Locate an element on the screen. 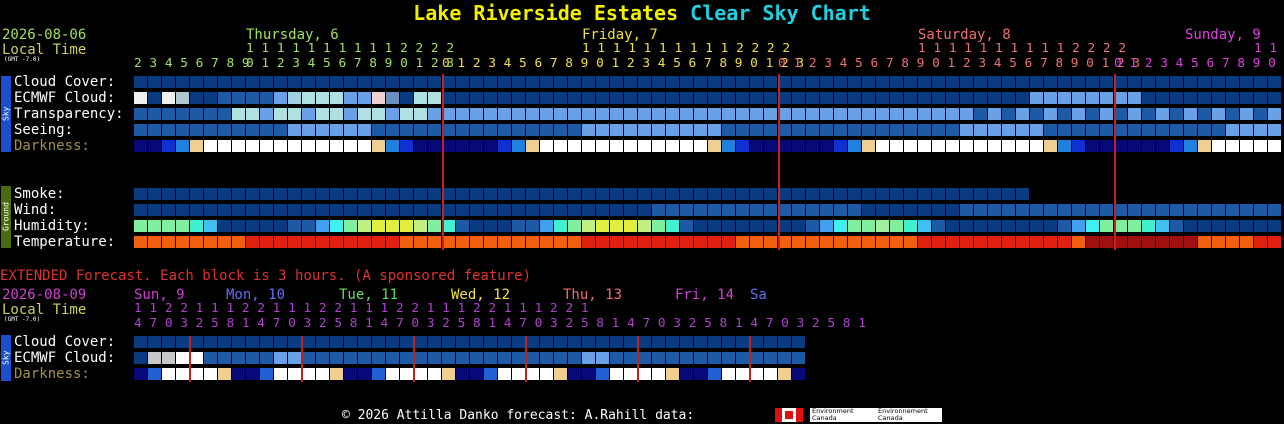 The width and height of the screenshot is (1284, 424). midnight-line is located at coordinates (779, 162).